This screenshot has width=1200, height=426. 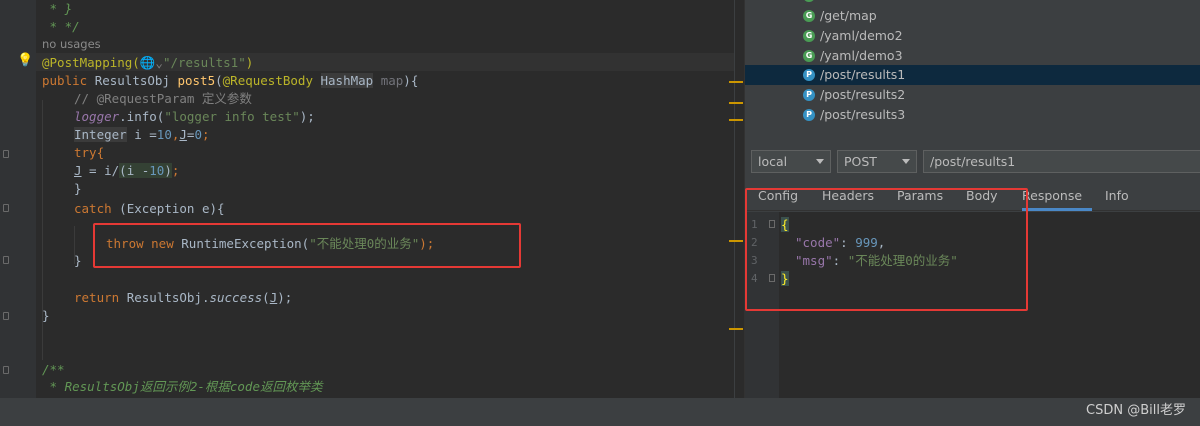 What do you see at coordinates (972, 36) in the screenshot?
I see `endpoint-item: G /yaml/demo2` at bounding box center [972, 36].